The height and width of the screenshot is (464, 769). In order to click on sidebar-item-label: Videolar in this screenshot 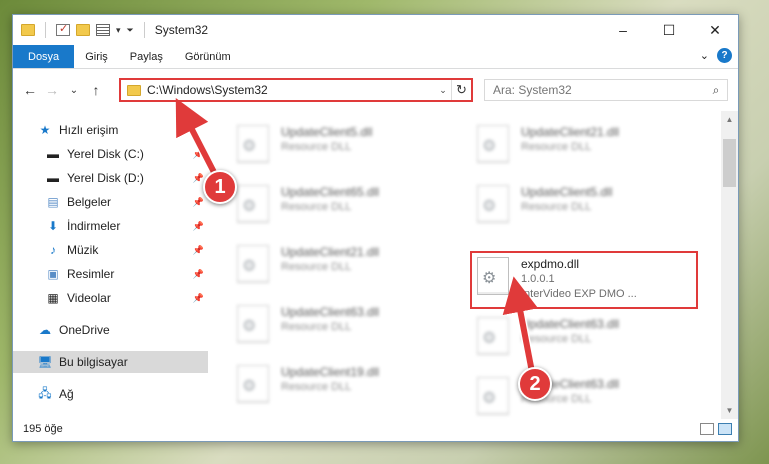, I will do `click(89, 298)`.